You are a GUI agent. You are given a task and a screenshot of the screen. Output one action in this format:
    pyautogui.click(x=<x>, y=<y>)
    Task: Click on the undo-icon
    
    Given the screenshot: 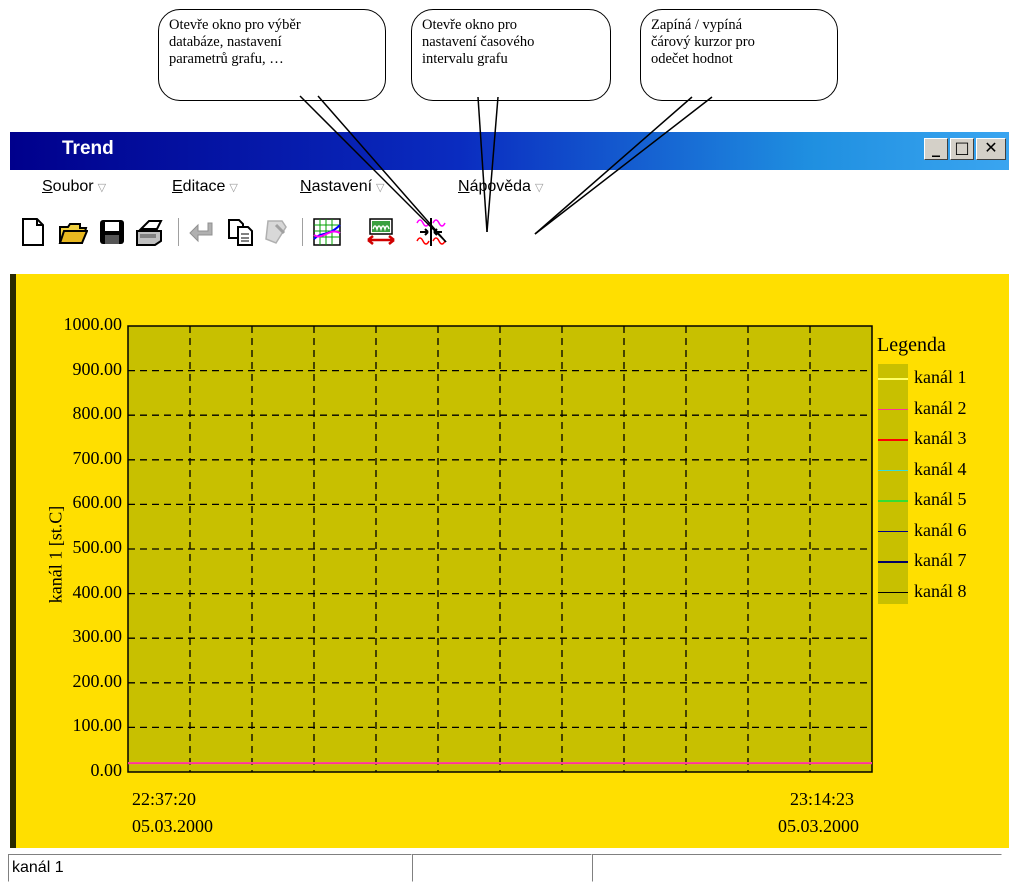 What is the action you would take?
    pyautogui.click(x=203, y=232)
    